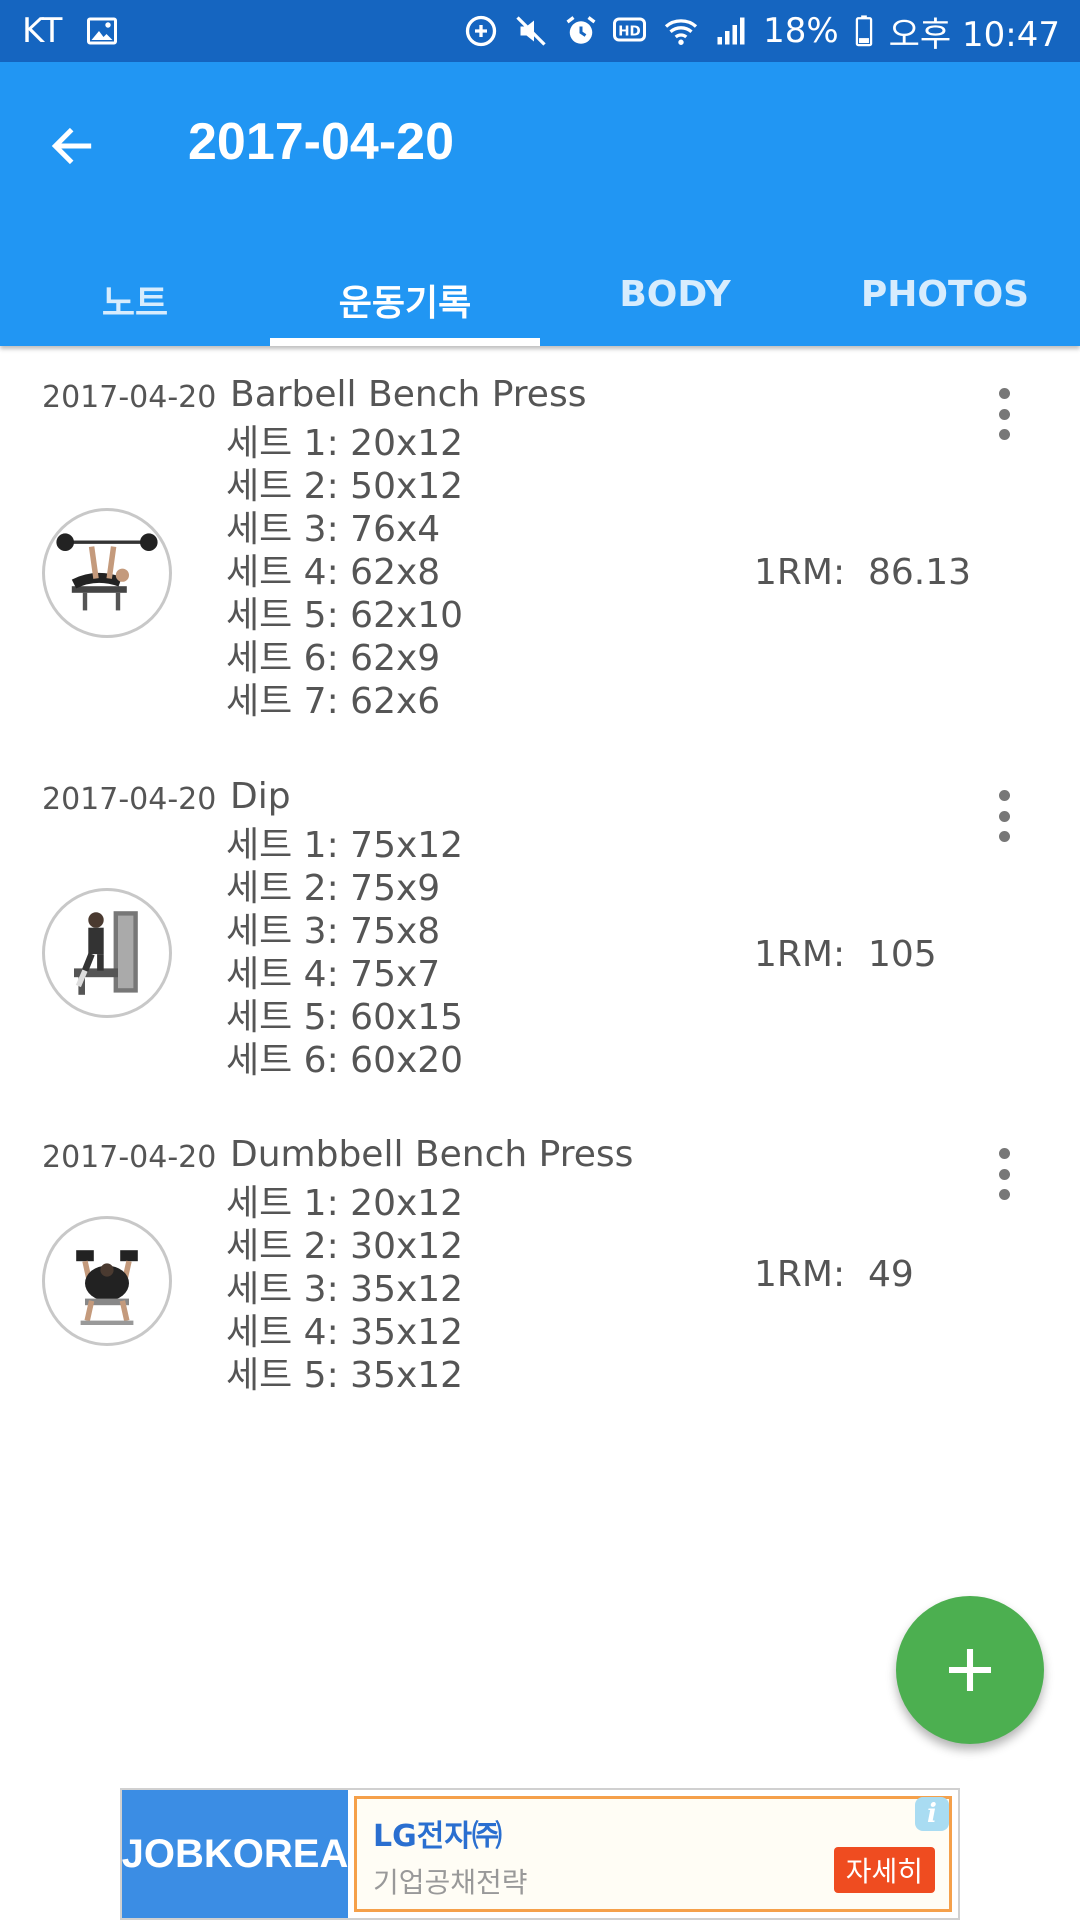 The width and height of the screenshot is (1080, 1920). I want to click on exercise-name: Dumbbell Bench Press, so click(432, 1154).